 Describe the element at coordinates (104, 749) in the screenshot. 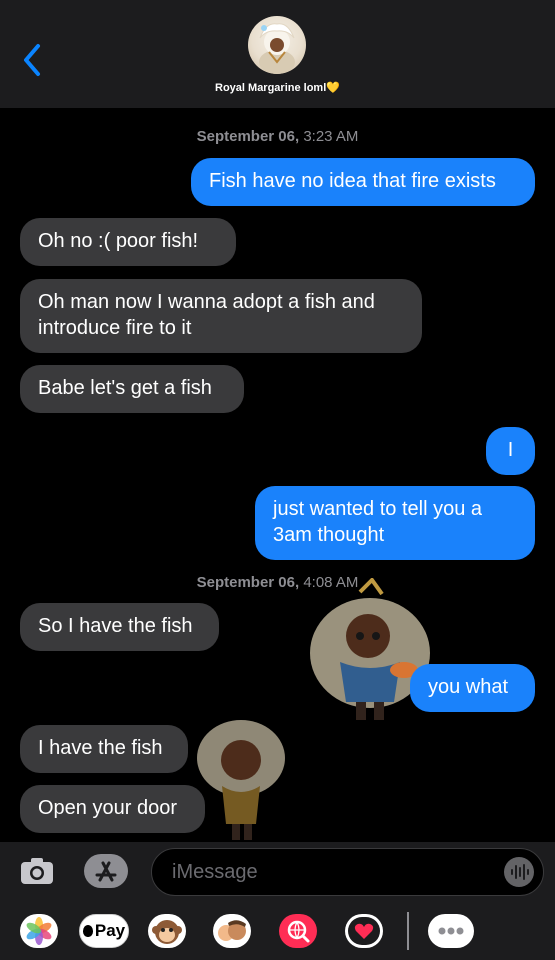

I see `incoming-message: I have the fish` at that location.